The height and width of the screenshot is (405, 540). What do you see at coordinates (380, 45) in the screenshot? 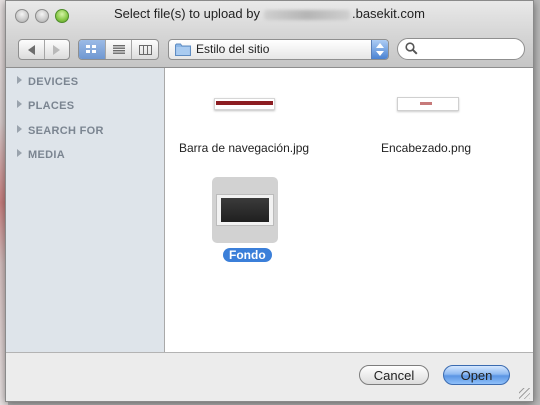
I see `chevron-up-icon` at bounding box center [380, 45].